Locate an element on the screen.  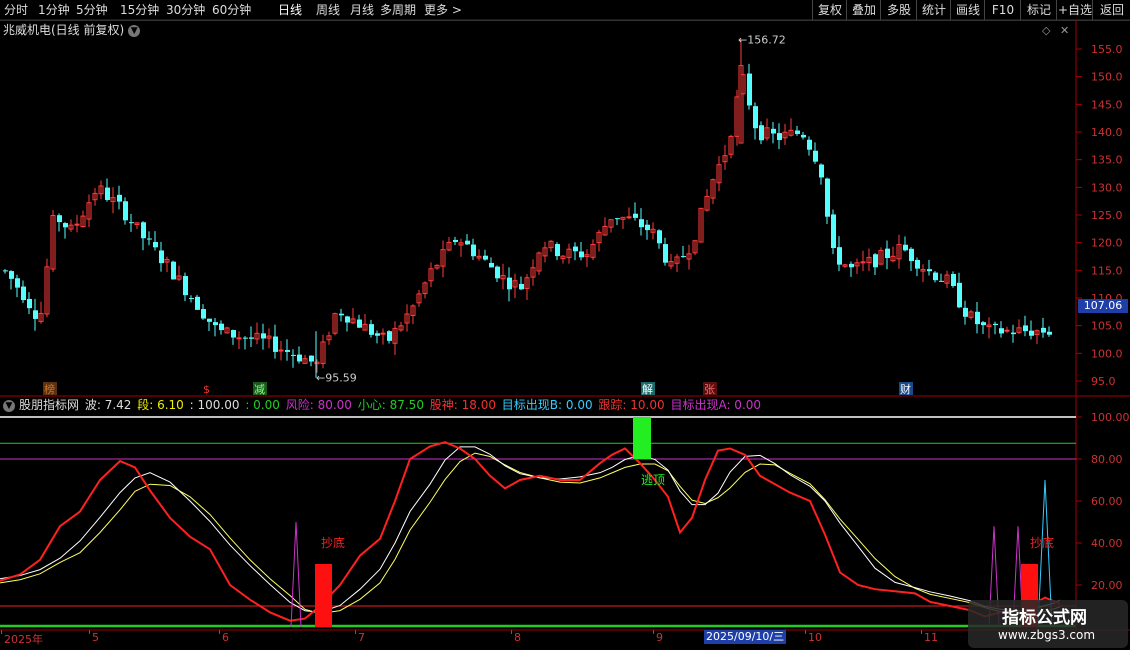
diamond-icon: ◇ is located at coordinates (1046, 30).